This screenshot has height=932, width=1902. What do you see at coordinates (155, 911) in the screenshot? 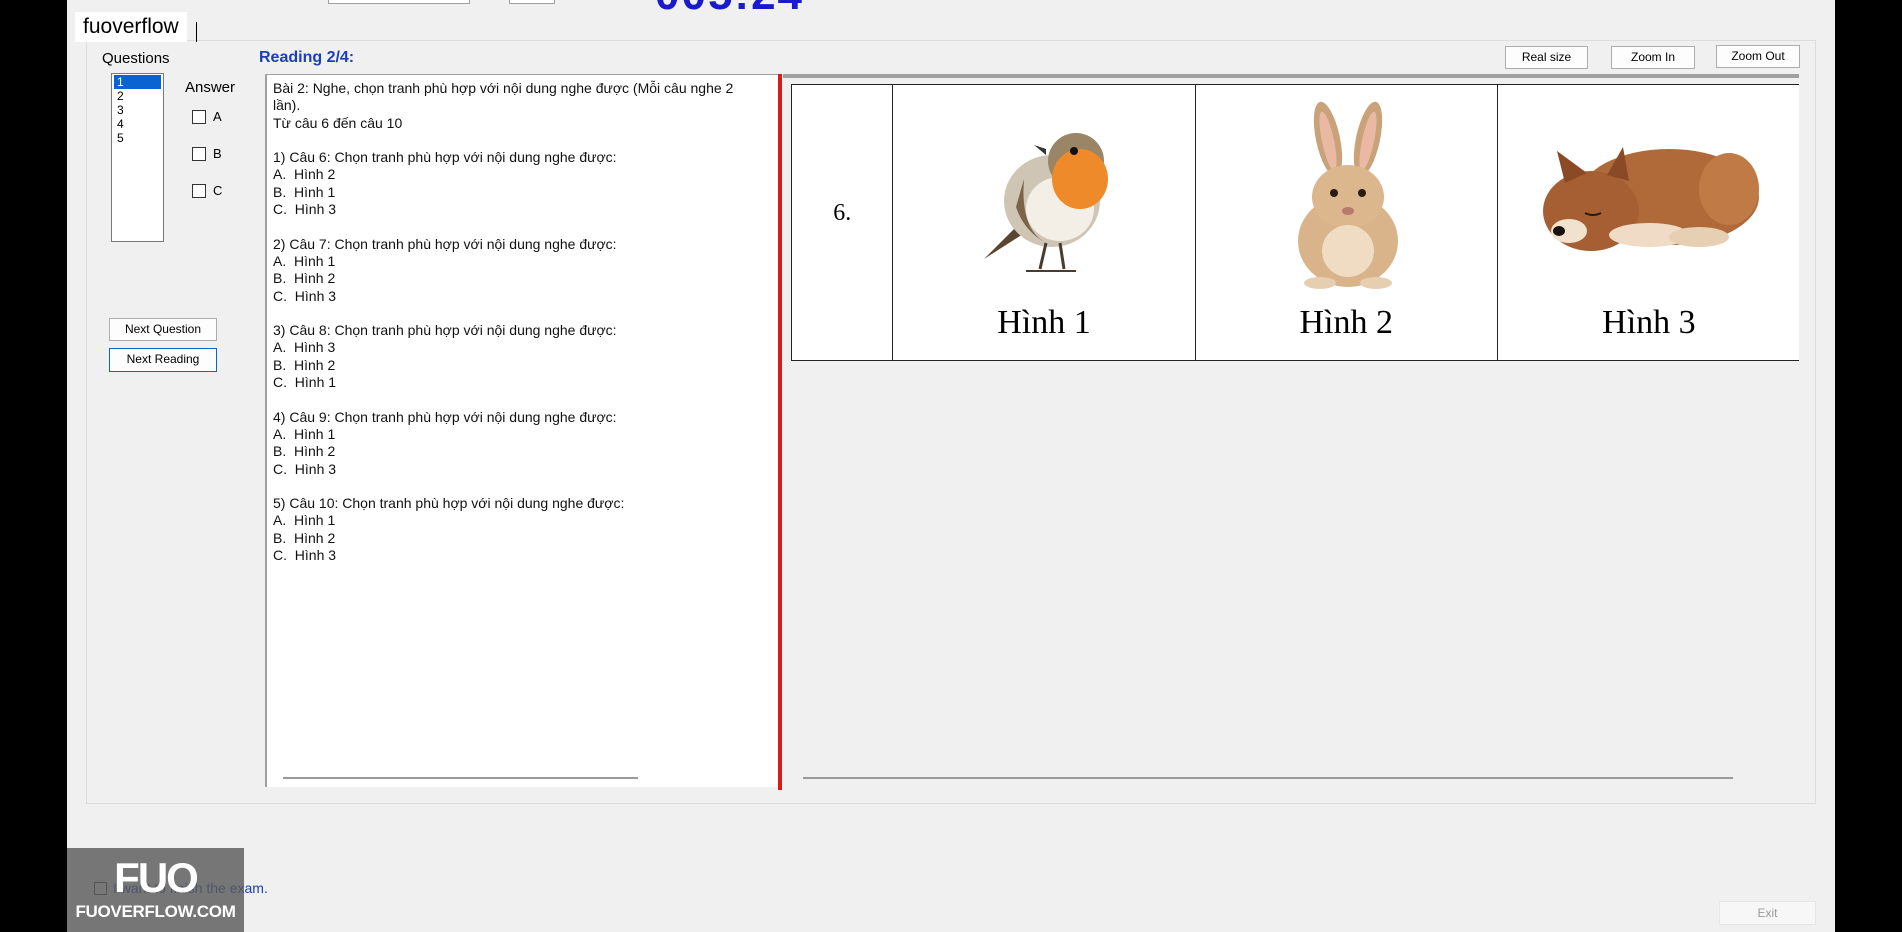
I see `watermark-text: FUOVERFLOW.COM` at bounding box center [155, 911].